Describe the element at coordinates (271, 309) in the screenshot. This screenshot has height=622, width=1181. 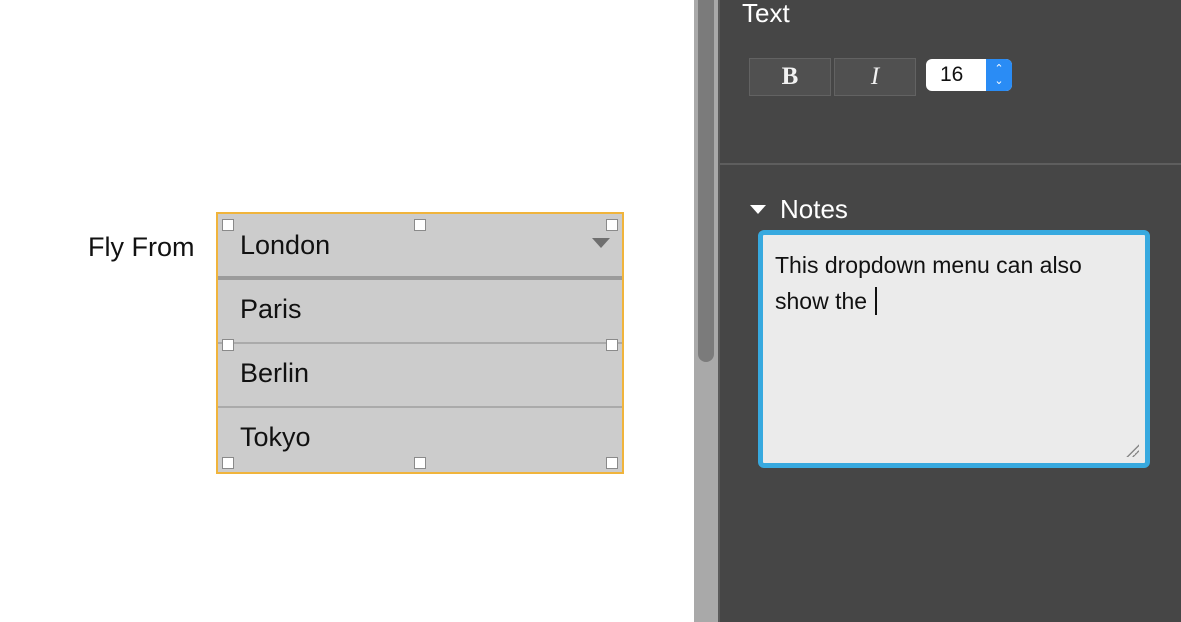
I see `dropdown-option-label: Paris` at that location.